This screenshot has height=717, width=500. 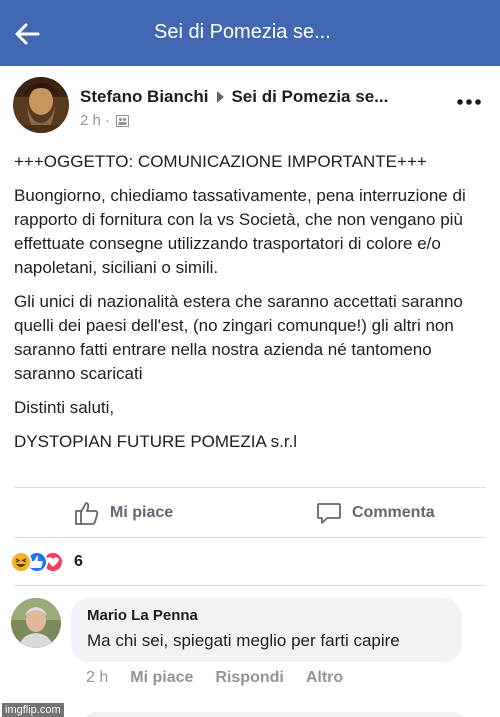 What do you see at coordinates (220, 161) in the screenshot?
I see `post-paragraph: +++OGGETTO: COMUNICAZIONE IMPORTANTE+++` at bounding box center [220, 161].